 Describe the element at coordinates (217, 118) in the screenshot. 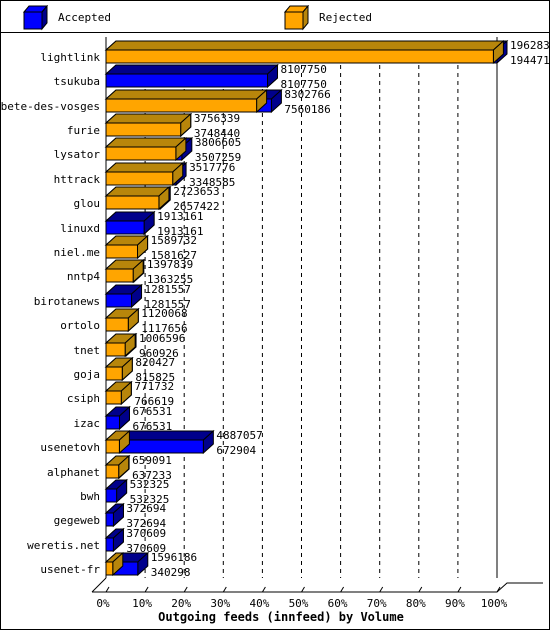

I see `value-label-accepted: 3756339` at that location.